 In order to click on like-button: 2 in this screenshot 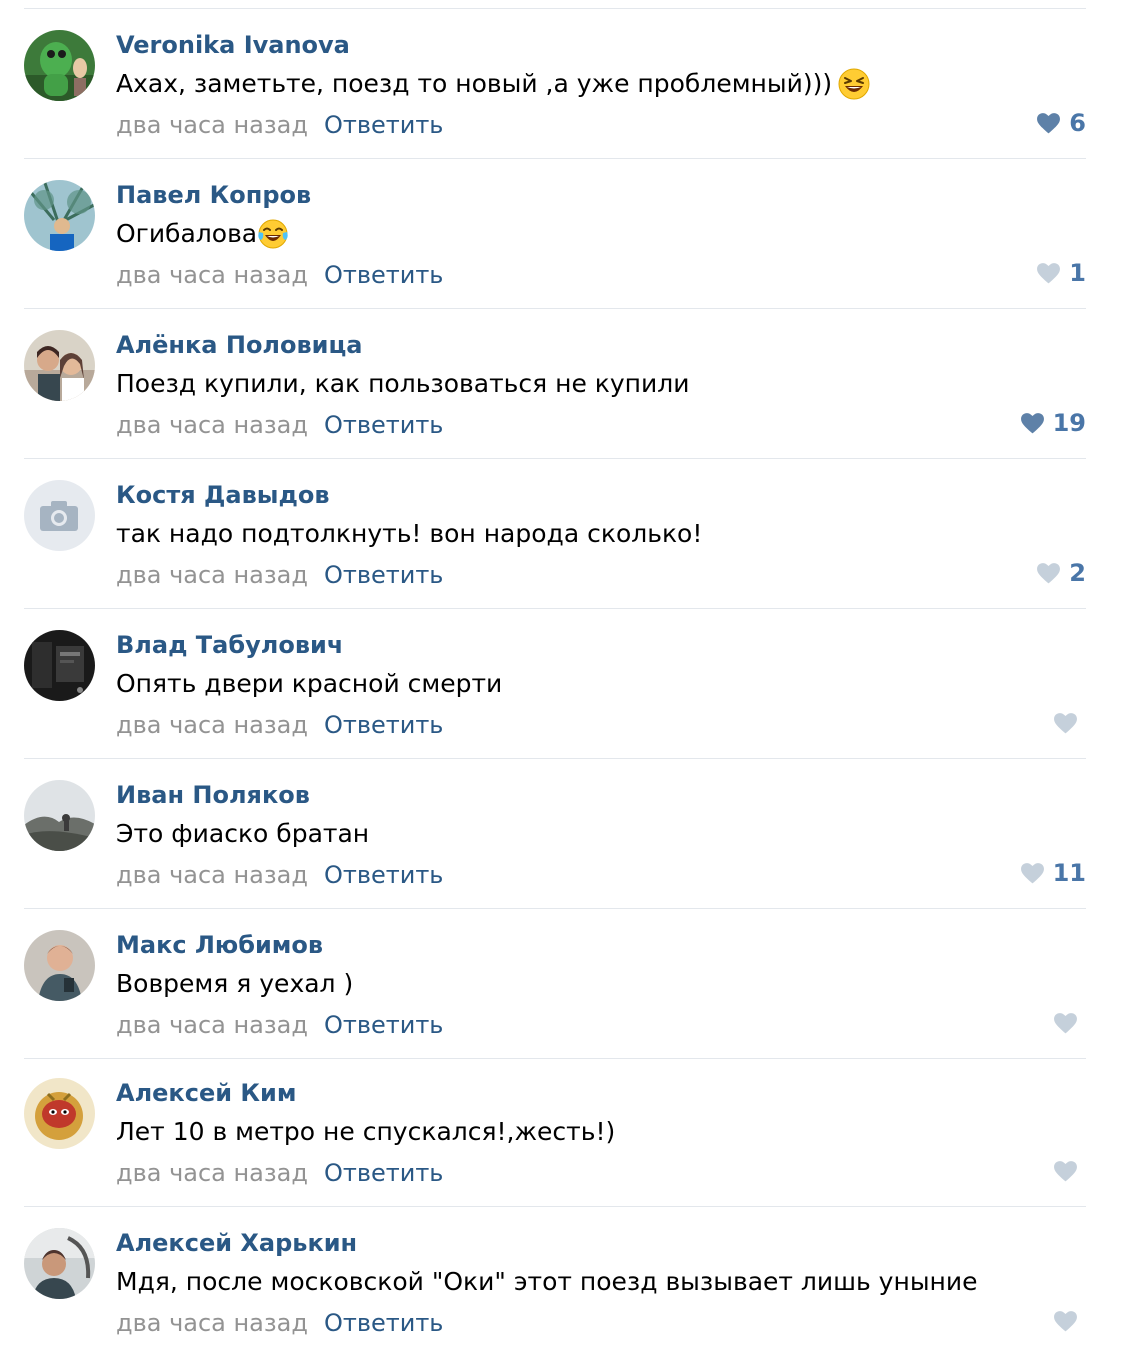, I will do `click(1061, 573)`.